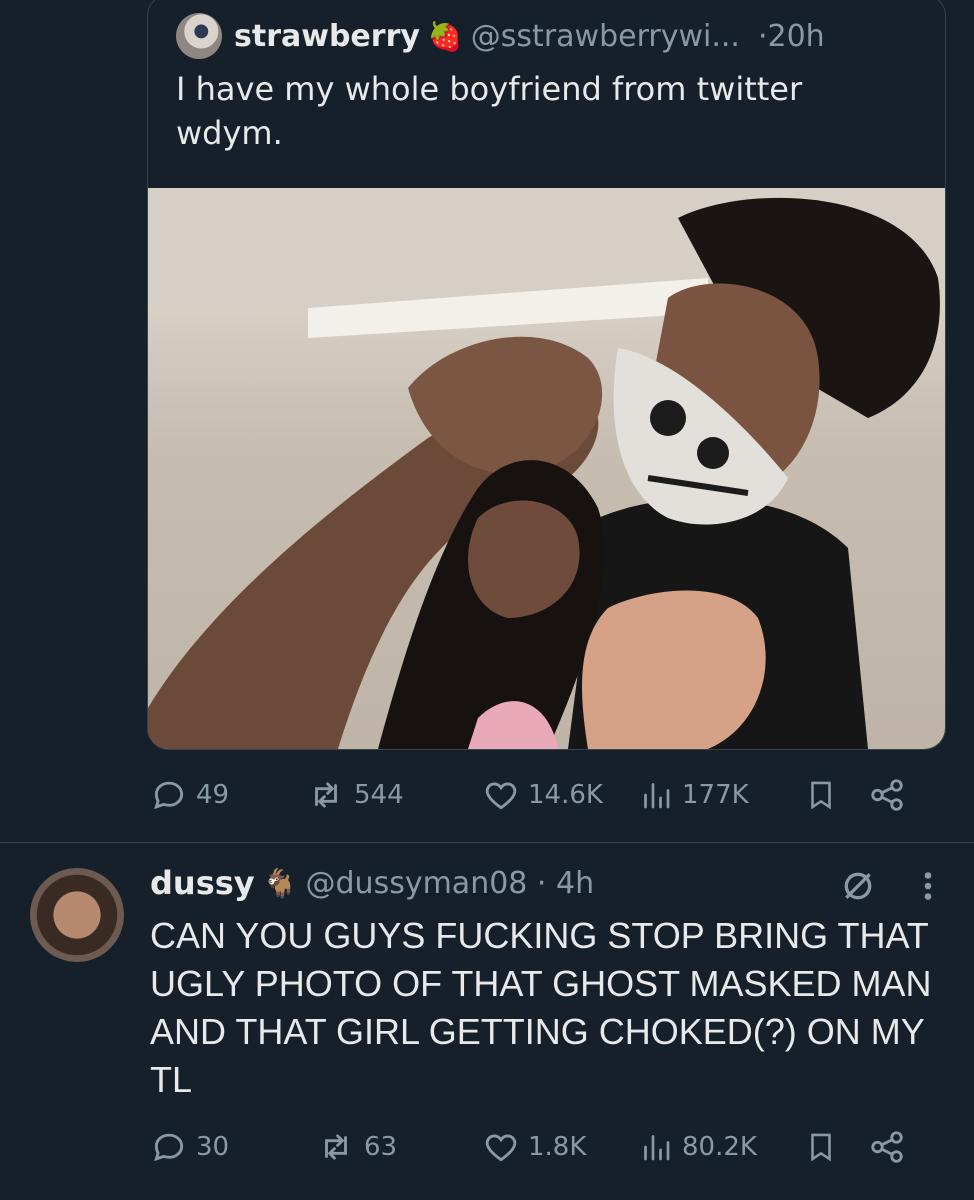 This screenshot has width=974, height=1200. I want to click on repost-count: 63, so click(381, 1147).